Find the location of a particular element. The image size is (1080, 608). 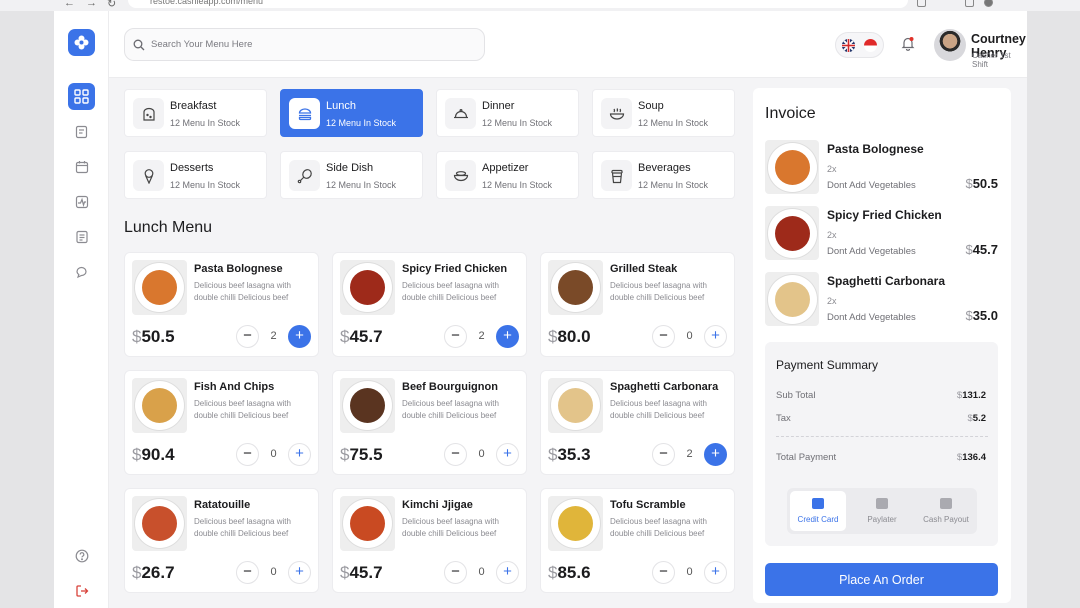

quantity-stepper: −0 + is located at coordinates (273, 455).